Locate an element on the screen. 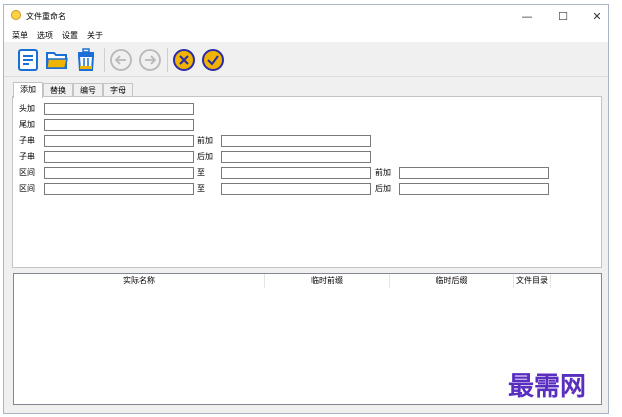 The width and height of the screenshot is (622, 417). suffix-label: 后加 is located at coordinates (205, 156).